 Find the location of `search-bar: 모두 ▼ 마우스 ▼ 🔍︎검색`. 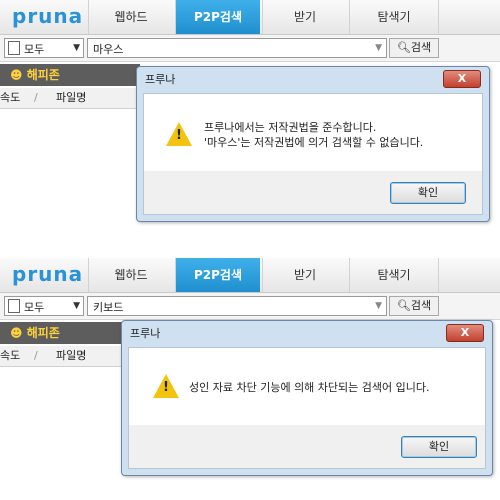

search-bar: 모두 ▼ 마우스 ▼ 🔍︎검색 is located at coordinates (250, 48).